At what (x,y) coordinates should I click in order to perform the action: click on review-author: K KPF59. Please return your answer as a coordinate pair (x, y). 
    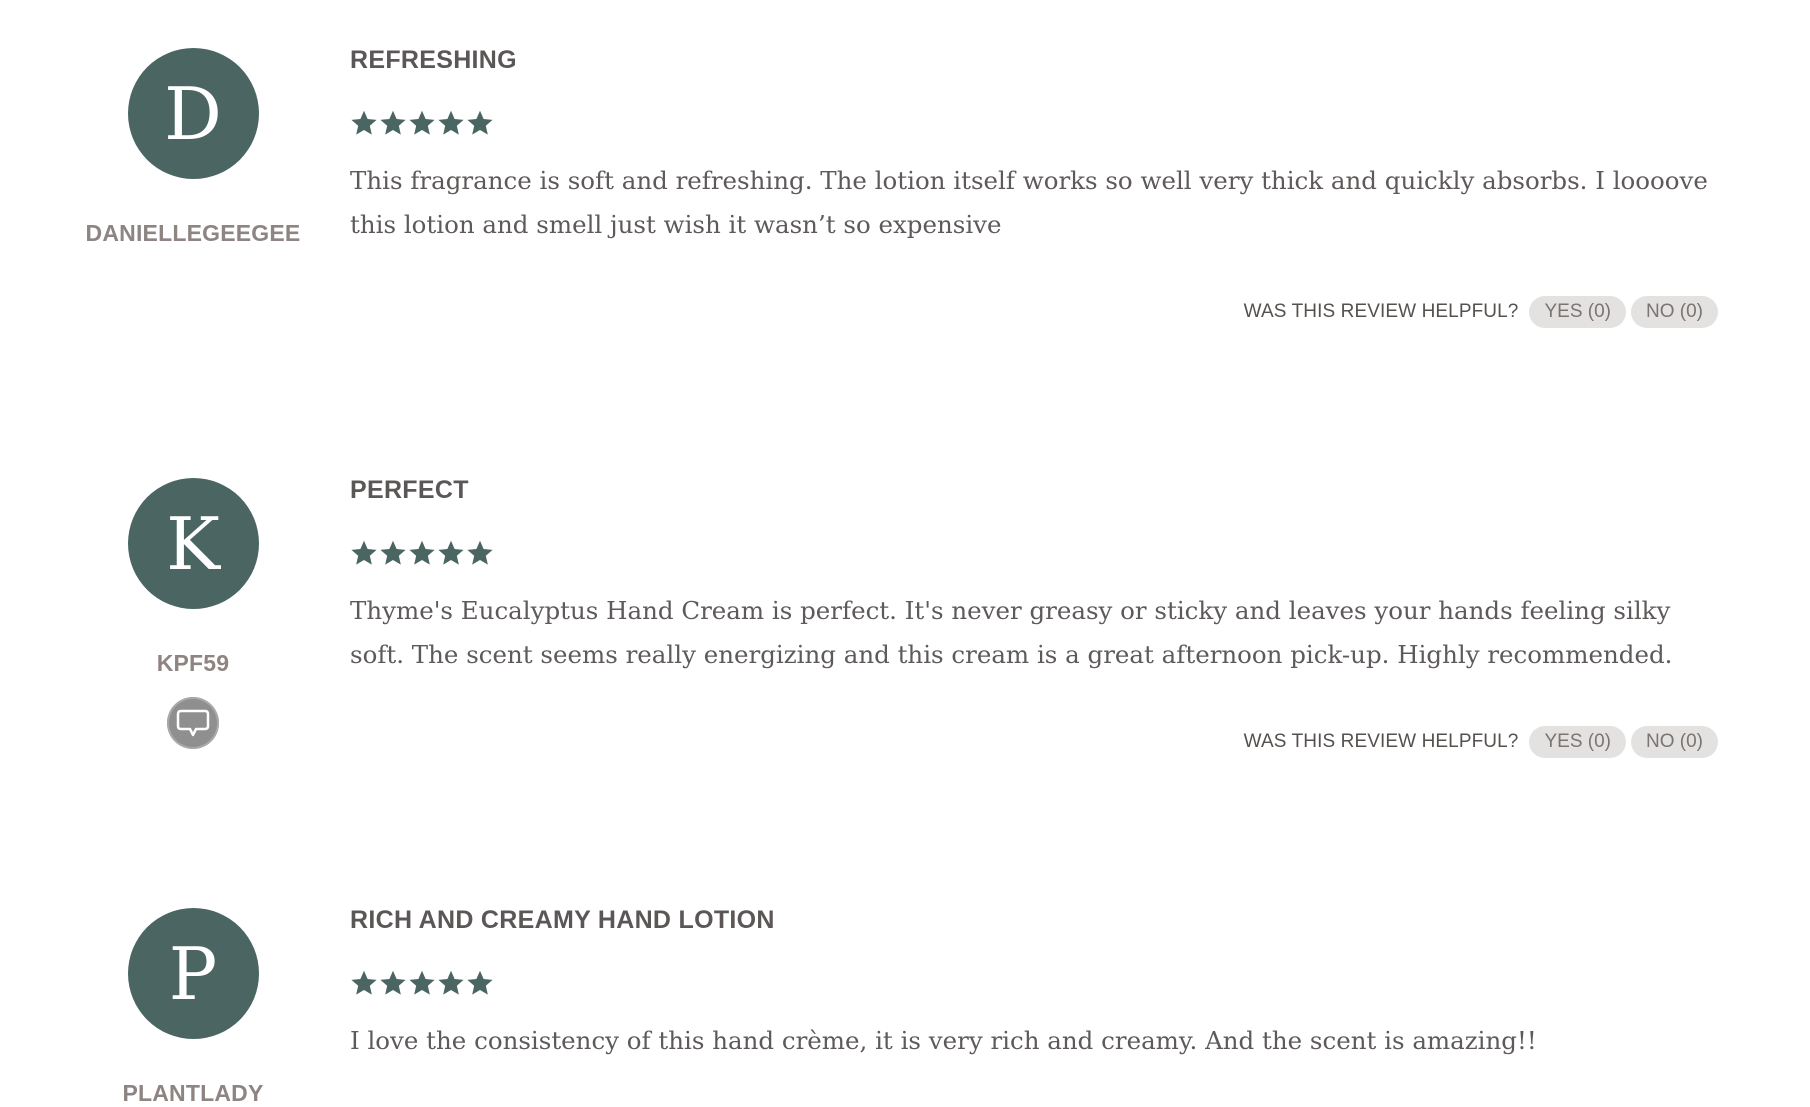
    Looking at the image, I should click on (193, 613).